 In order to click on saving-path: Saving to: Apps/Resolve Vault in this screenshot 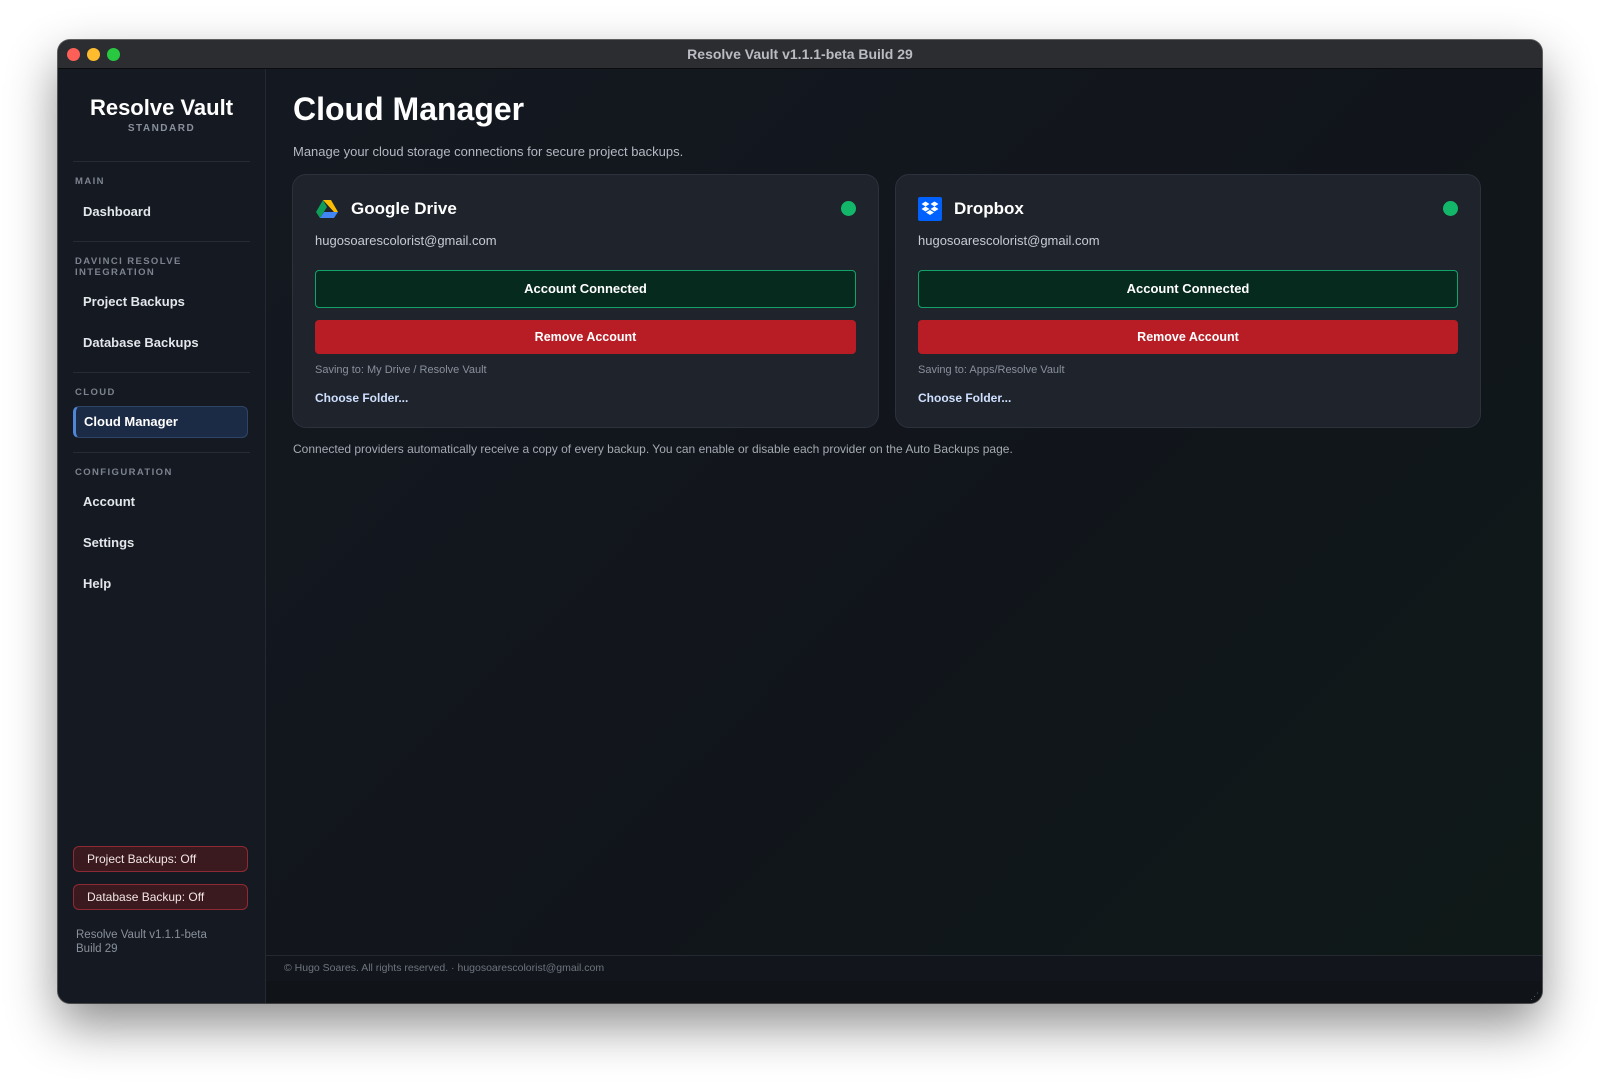, I will do `click(991, 370)`.